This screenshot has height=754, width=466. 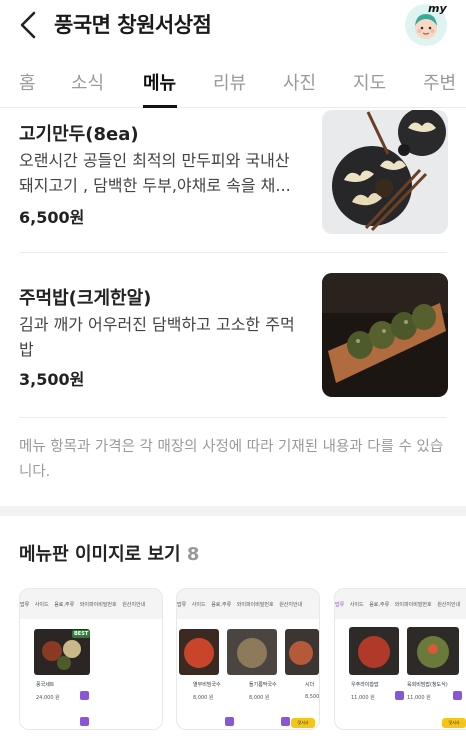 I want to click on gallery-count: 8, so click(x=193, y=554).